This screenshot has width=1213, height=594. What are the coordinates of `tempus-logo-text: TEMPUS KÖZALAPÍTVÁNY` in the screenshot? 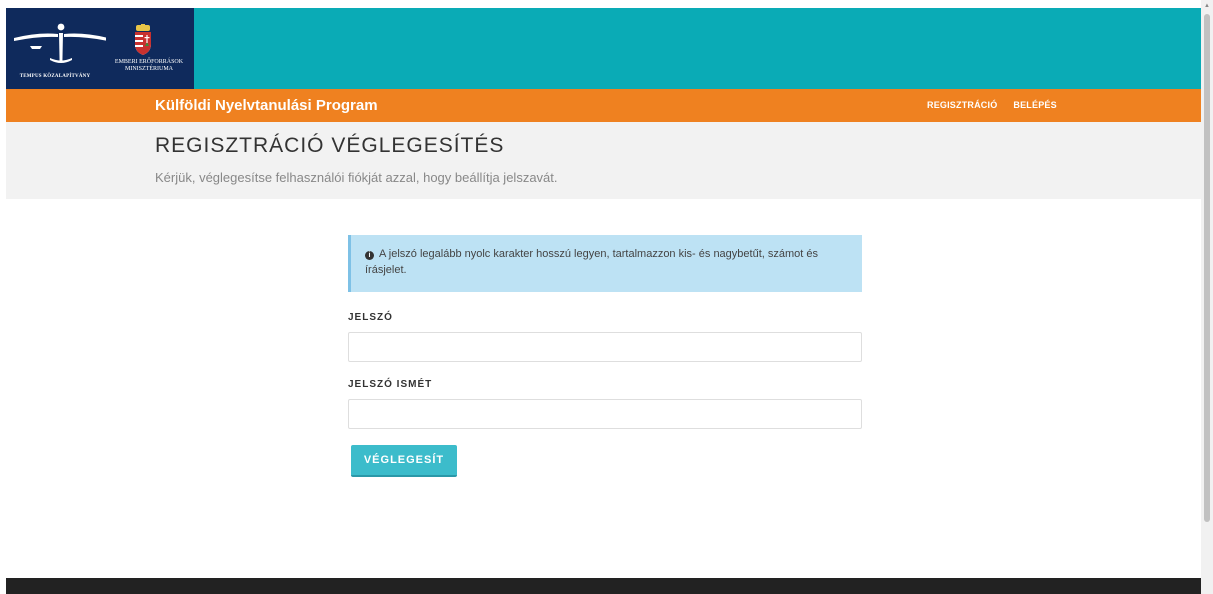 It's located at (55, 76).